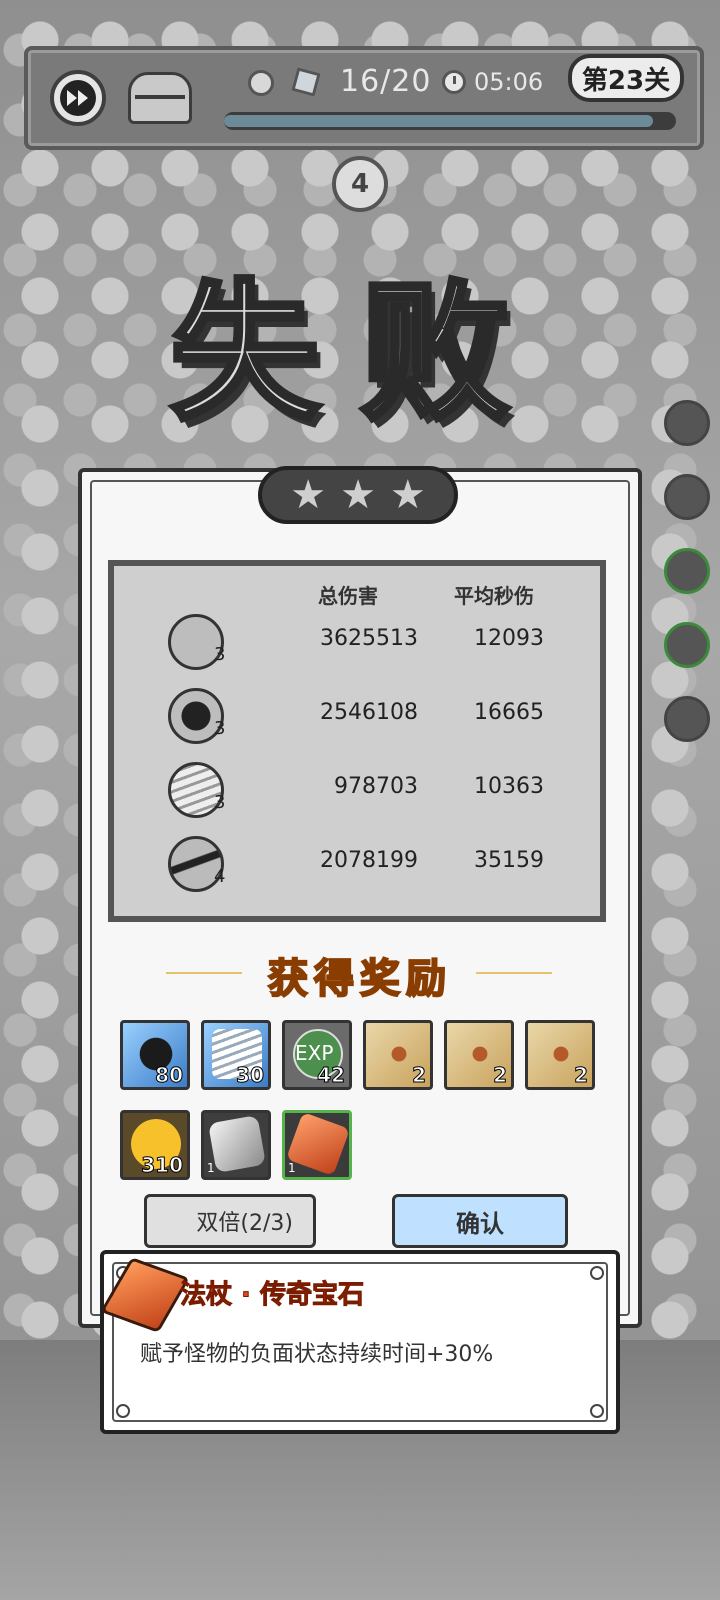  What do you see at coordinates (386, 81) in the screenshot?
I see `wave-counter: 16/20` at bounding box center [386, 81].